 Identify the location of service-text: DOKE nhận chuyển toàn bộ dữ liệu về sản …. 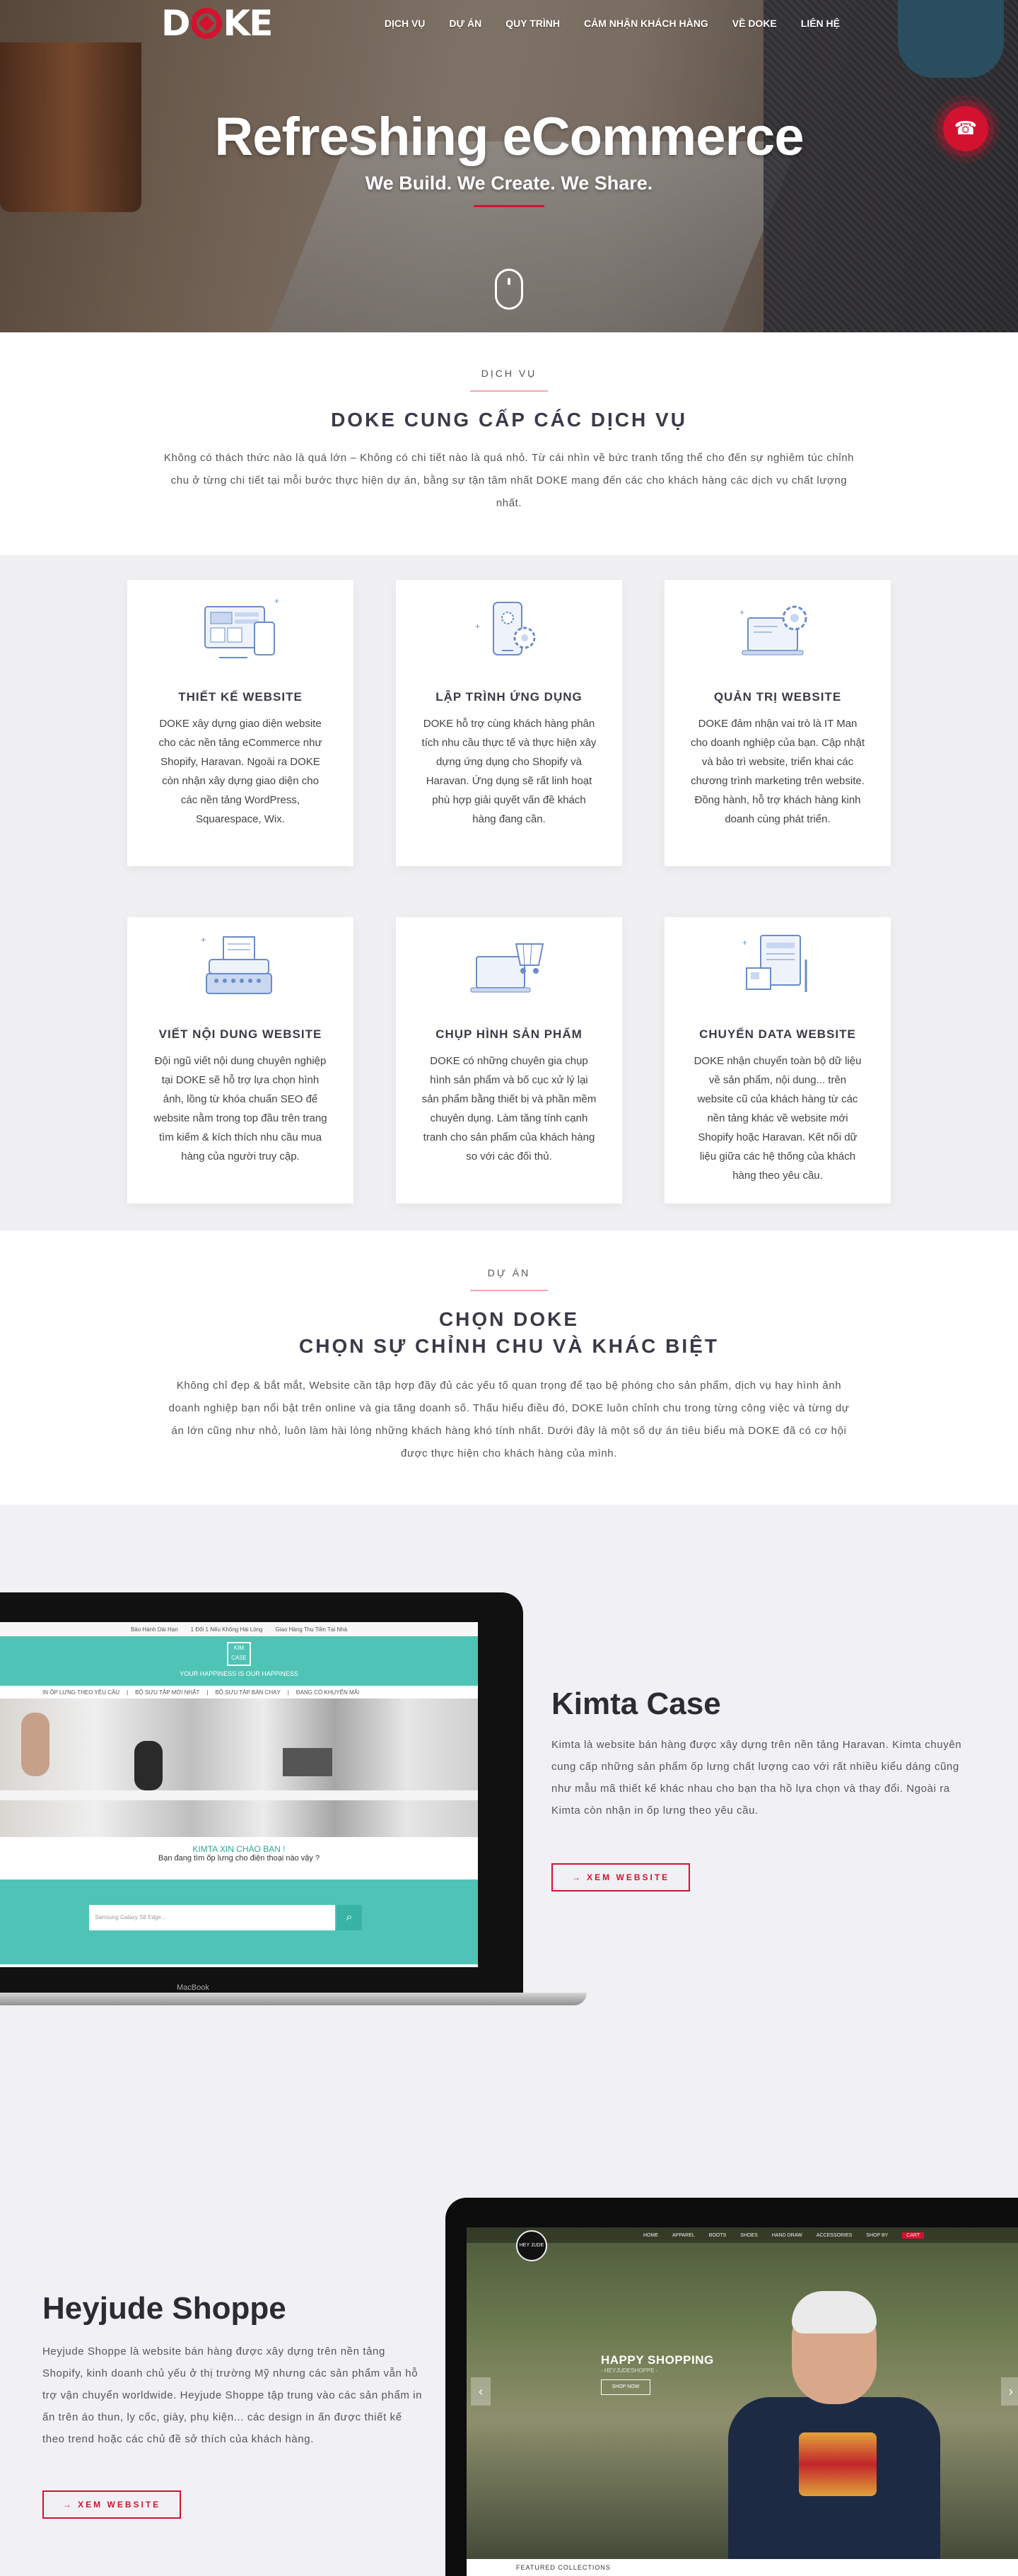
(778, 1118).